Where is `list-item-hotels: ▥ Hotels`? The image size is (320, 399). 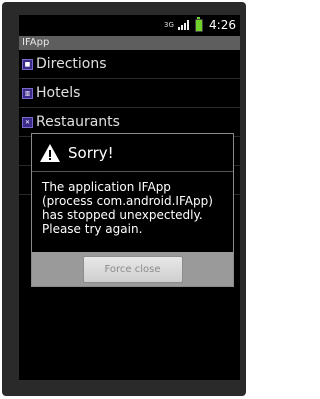
list-item-hotels: ▥ Hotels is located at coordinates (129, 93).